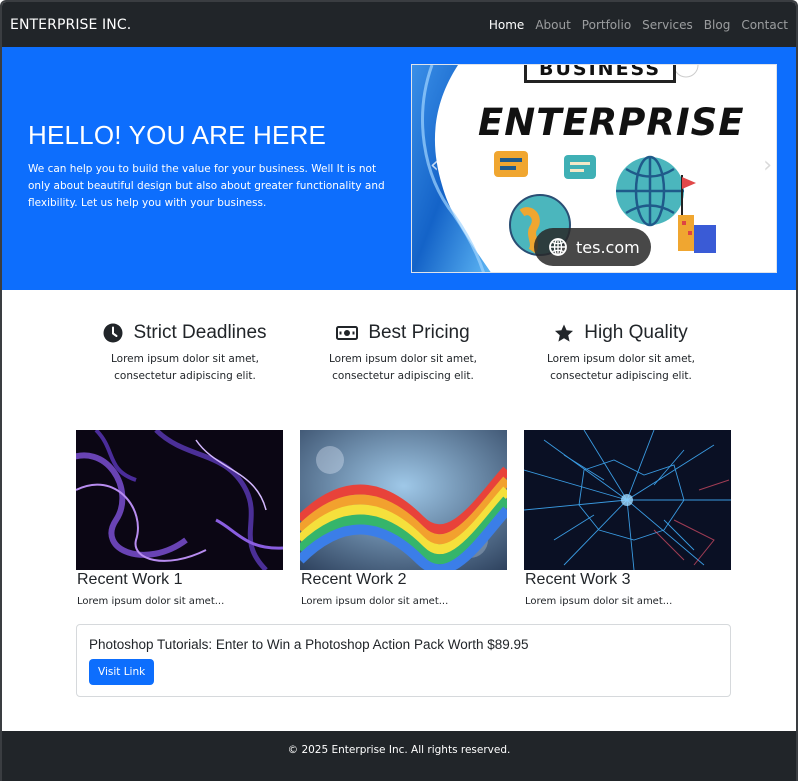 This screenshot has height=781, width=798. I want to click on star-icon, so click(564, 333).